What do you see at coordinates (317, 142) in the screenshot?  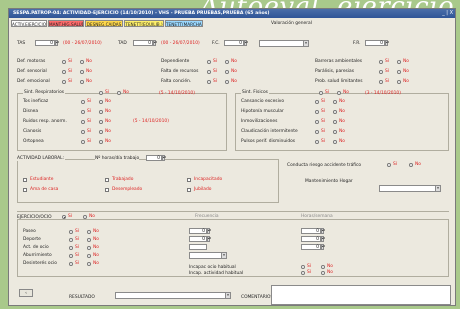 I see `fisicos-item-4-yes-radio` at bounding box center [317, 142].